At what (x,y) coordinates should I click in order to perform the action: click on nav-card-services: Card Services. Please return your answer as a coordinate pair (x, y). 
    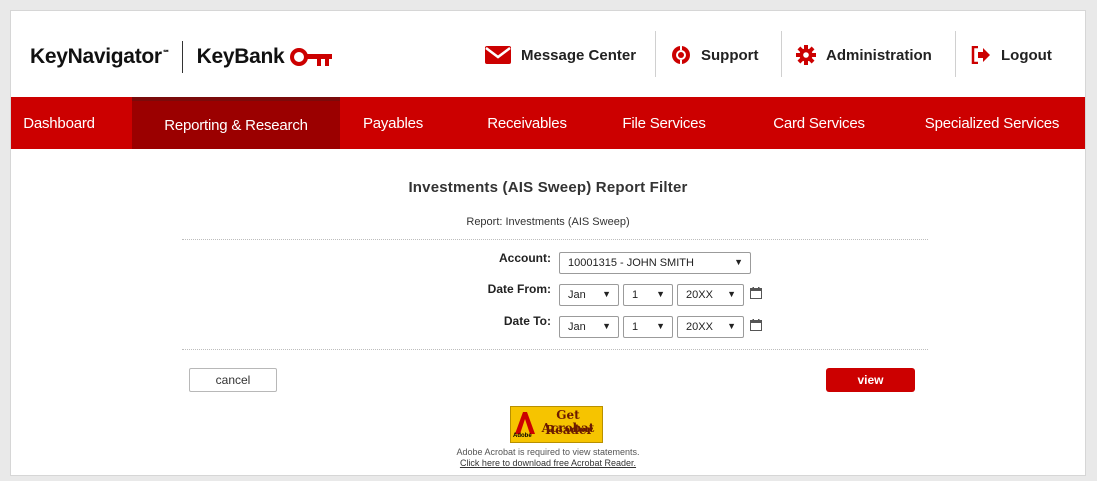
    Looking at the image, I should click on (819, 123).